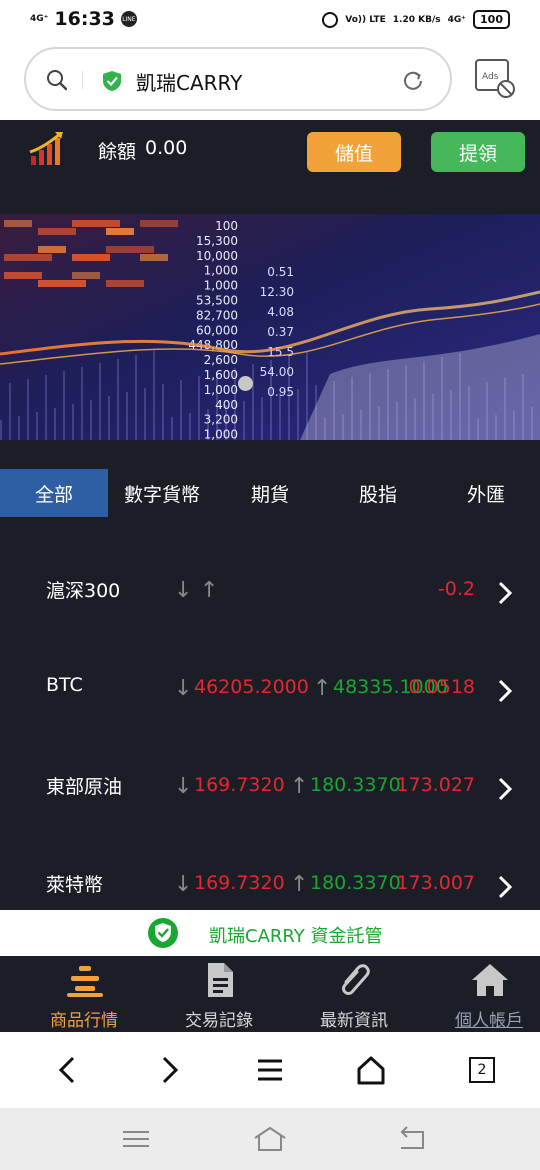  I want to click on nav-latest-news: 最新資訊, so click(348, 994).